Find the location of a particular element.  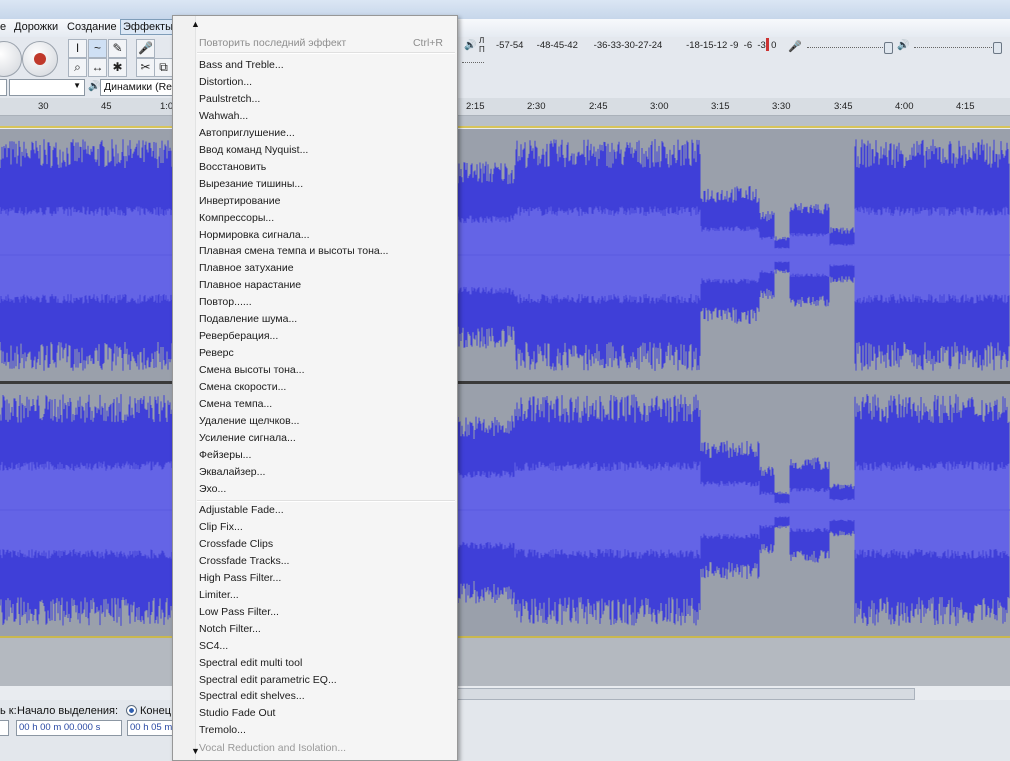

ruler-tick: 2:15 is located at coordinates (475, 106).